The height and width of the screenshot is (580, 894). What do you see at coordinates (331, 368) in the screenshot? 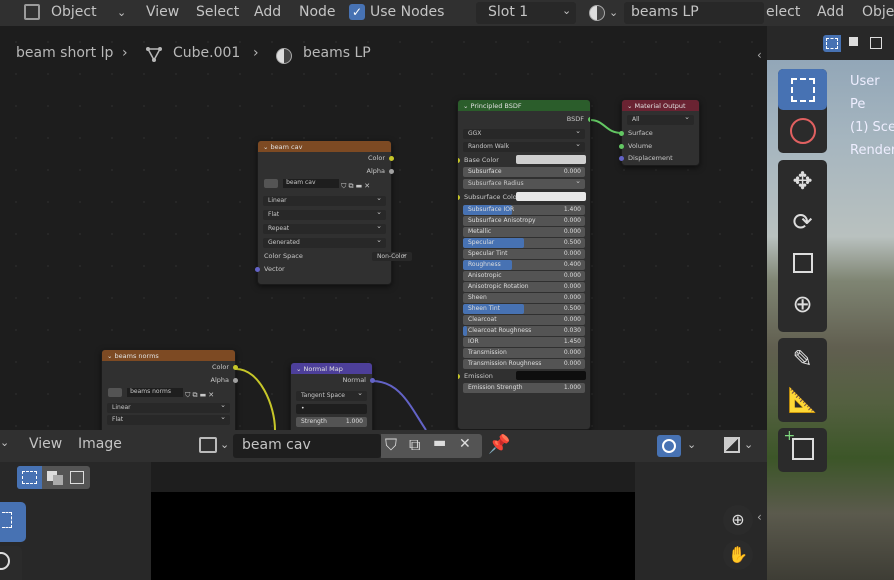
I see `node-header: ⌄ Normal Map` at bounding box center [331, 368].